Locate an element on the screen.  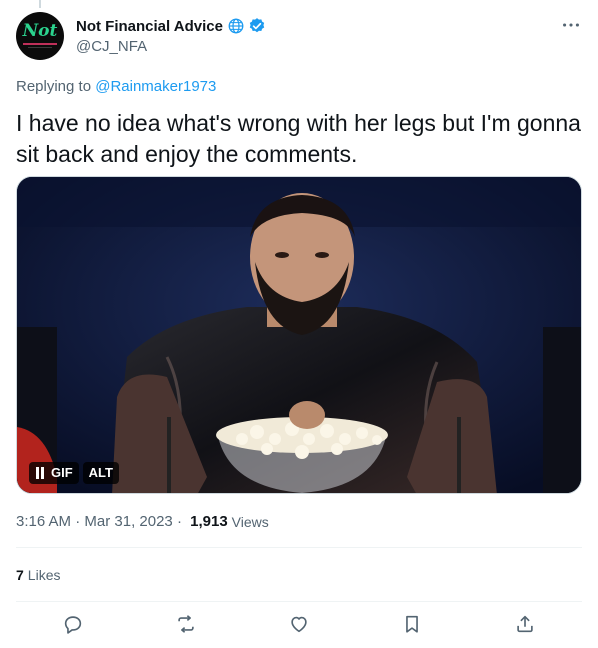
likes-stat: 7 Likes is located at coordinates (38, 575).